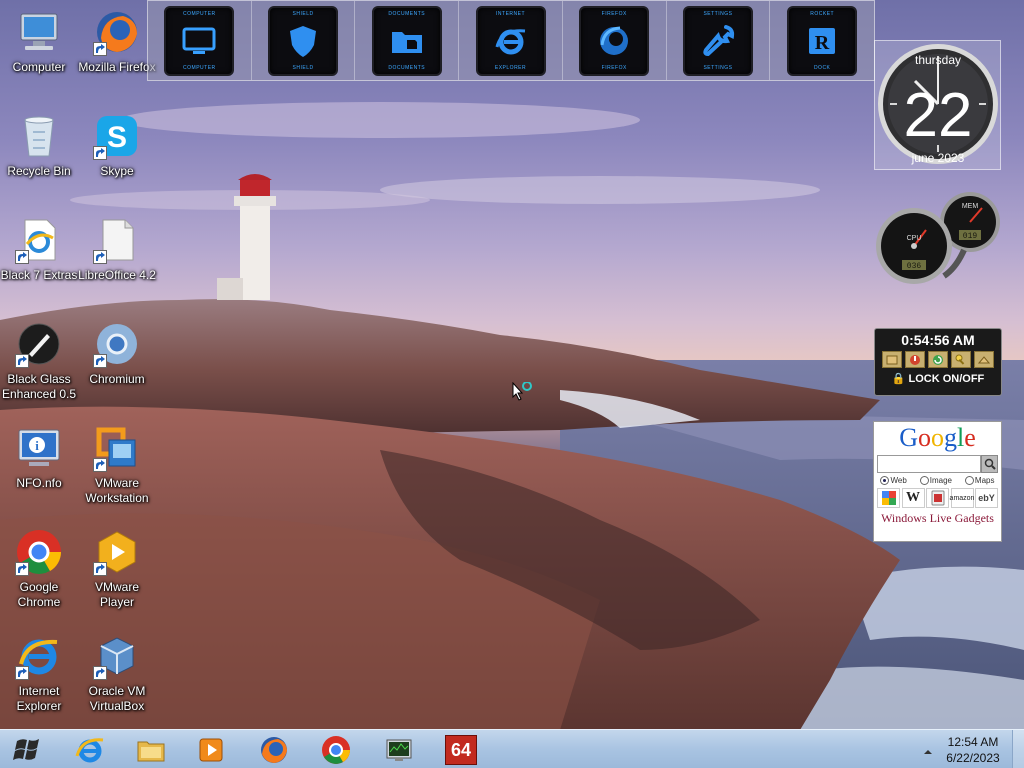 The width and height of the screenshot is (1024, 768). I want to click on ebay-site-button: ebY, so click(986, 498).